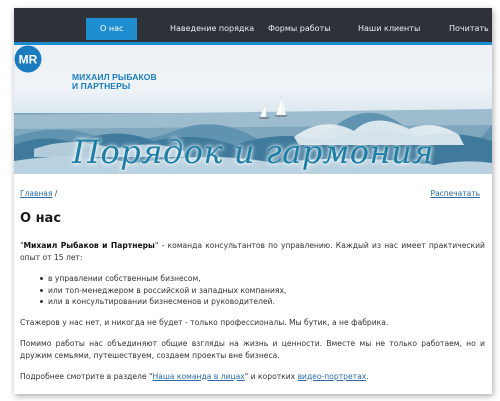 This screenshot has height=401, width=500. What do you see at coordinates (389, 29) in the screenshot?
I see `nav-item-clients: Наши клиенты` at bounding box center [389, 29].